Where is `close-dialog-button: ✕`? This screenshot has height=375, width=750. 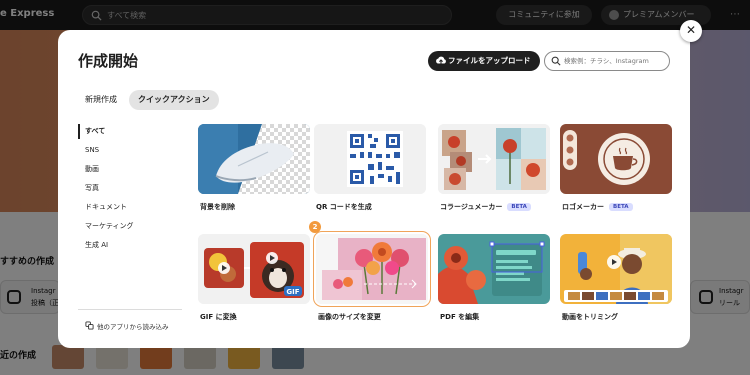 close-dialog-button: ✕ is located at coordinates (691, 31).